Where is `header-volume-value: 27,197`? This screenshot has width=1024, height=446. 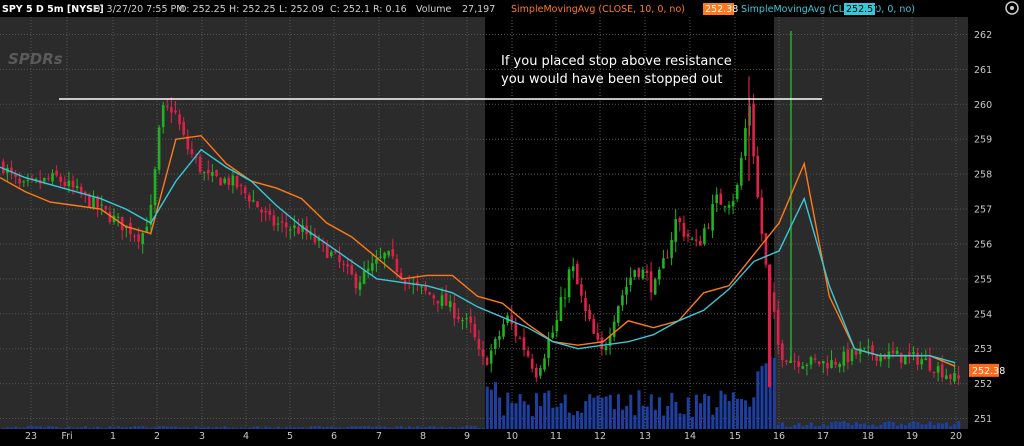 header-volume-value: 27,197 is located at coordinates (478, 9).